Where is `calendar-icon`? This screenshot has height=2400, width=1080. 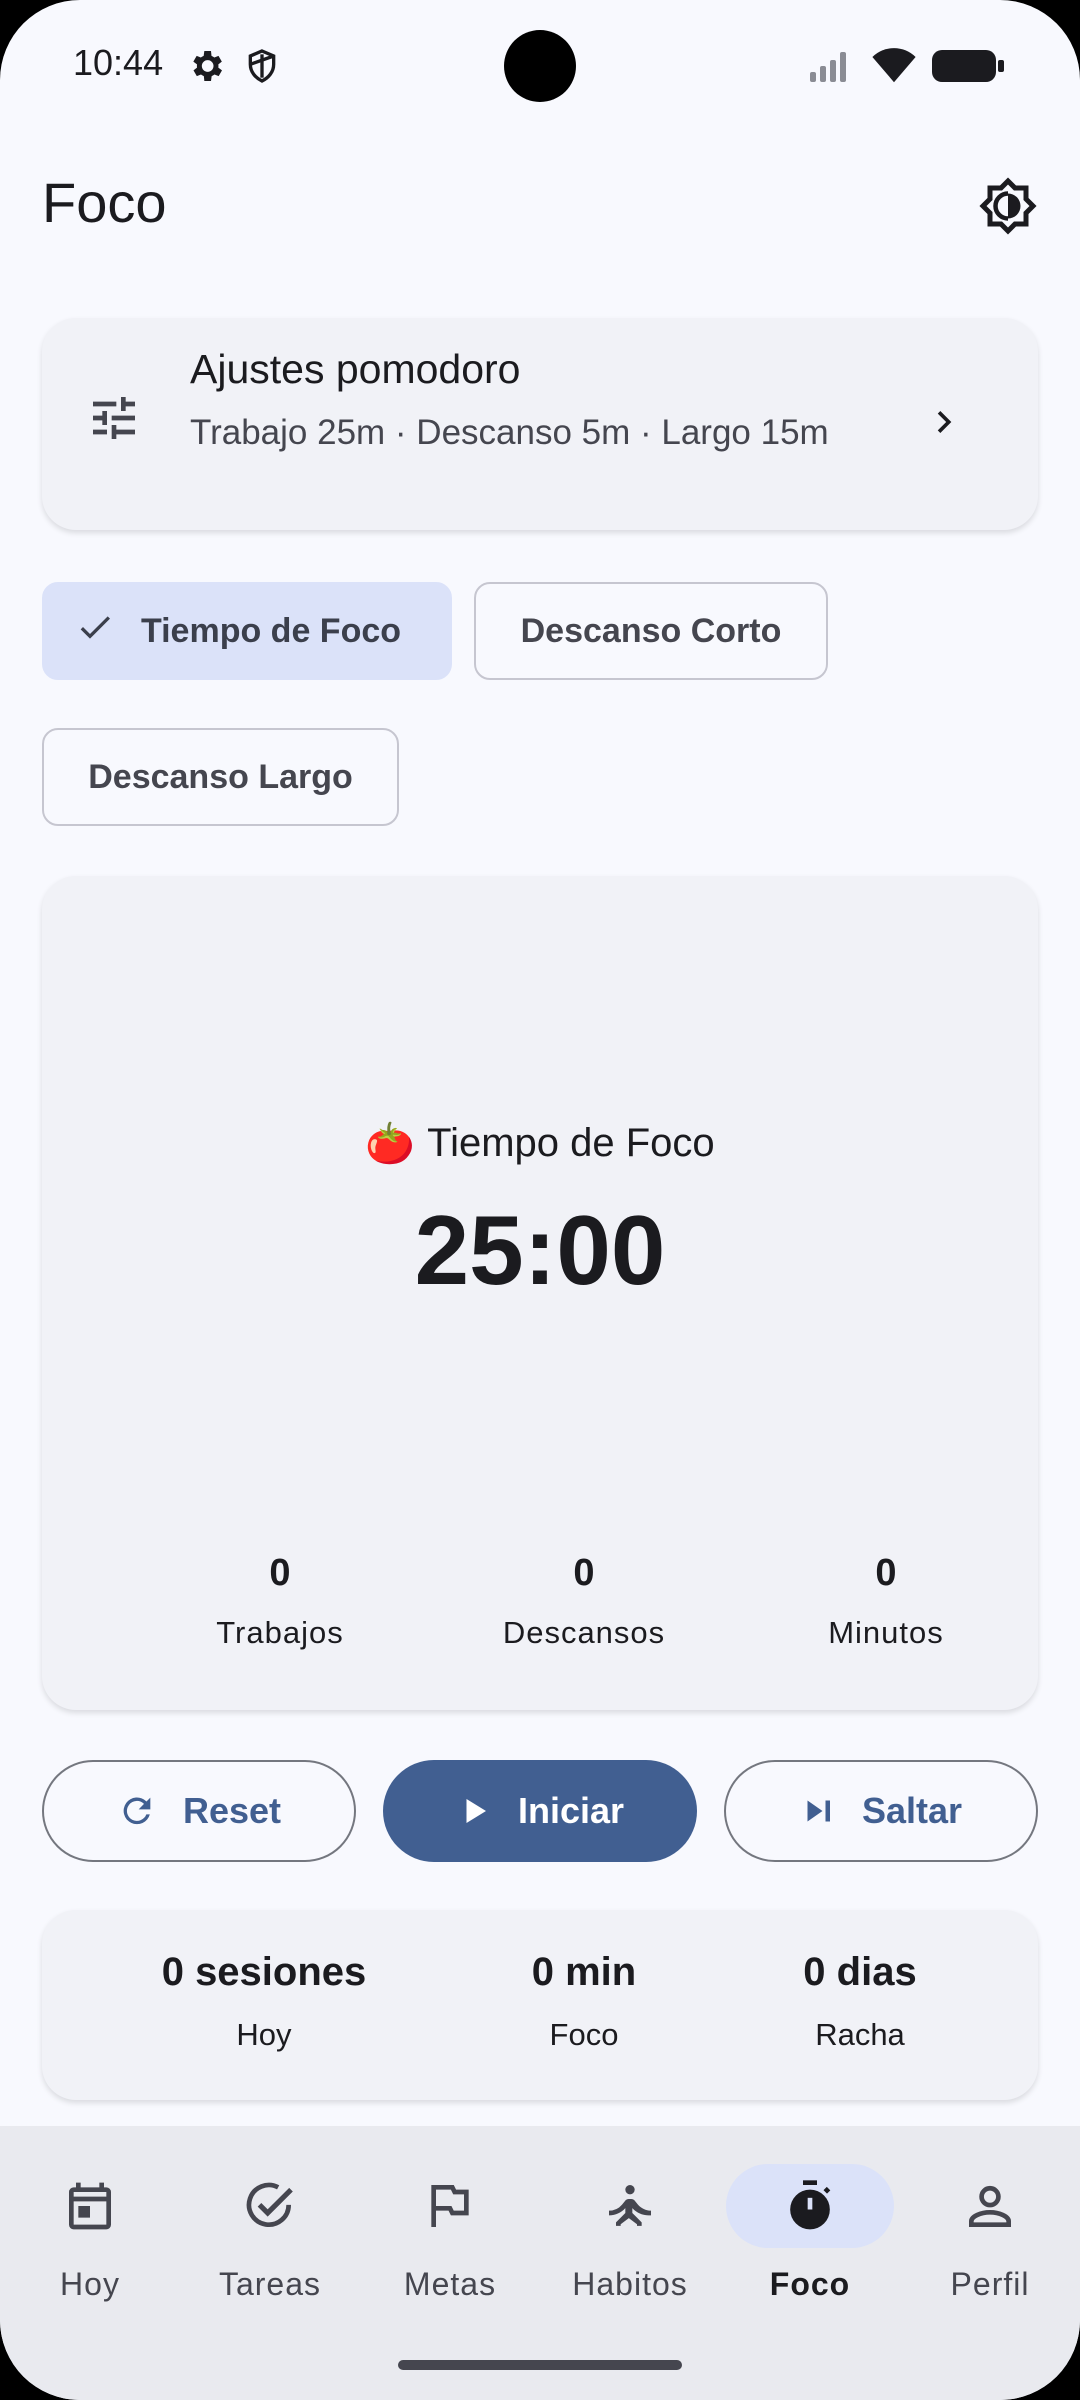 calendar-icon is located at coordinates (90, 2206).